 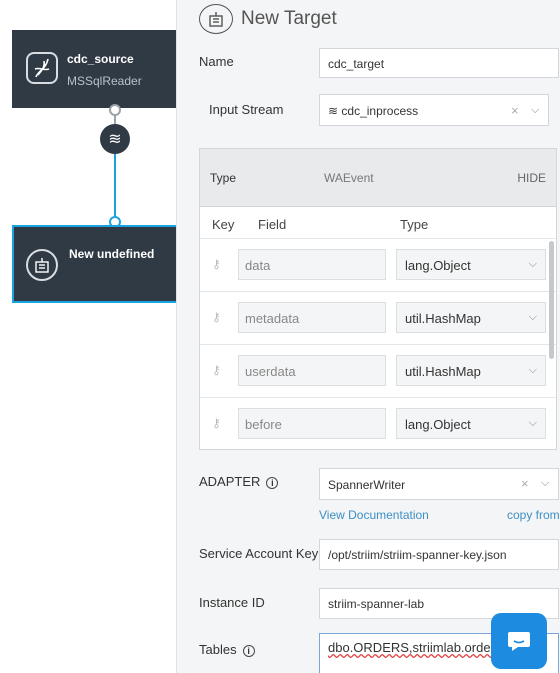 I want to click on field-row: ⚷ metadata util.HashMap ⌵, so click(x=378, y=318).